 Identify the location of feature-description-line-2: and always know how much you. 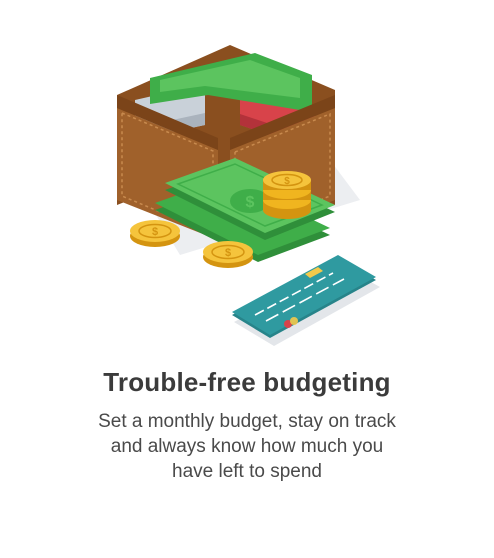
(247, 446).